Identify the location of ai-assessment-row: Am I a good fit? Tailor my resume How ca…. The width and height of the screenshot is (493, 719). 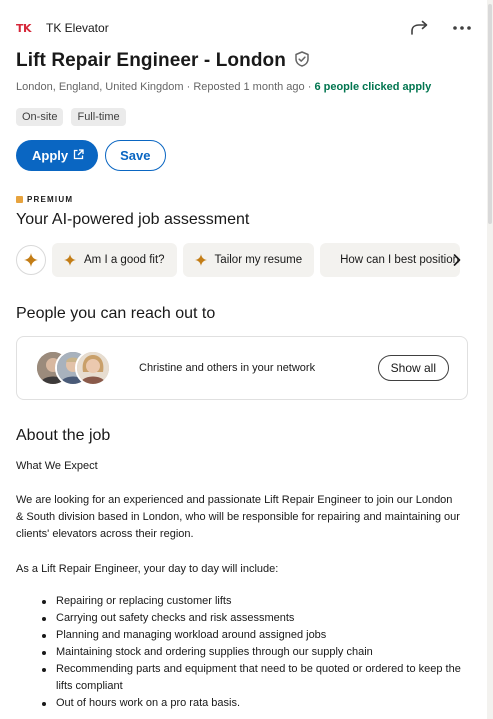
(246, 260).